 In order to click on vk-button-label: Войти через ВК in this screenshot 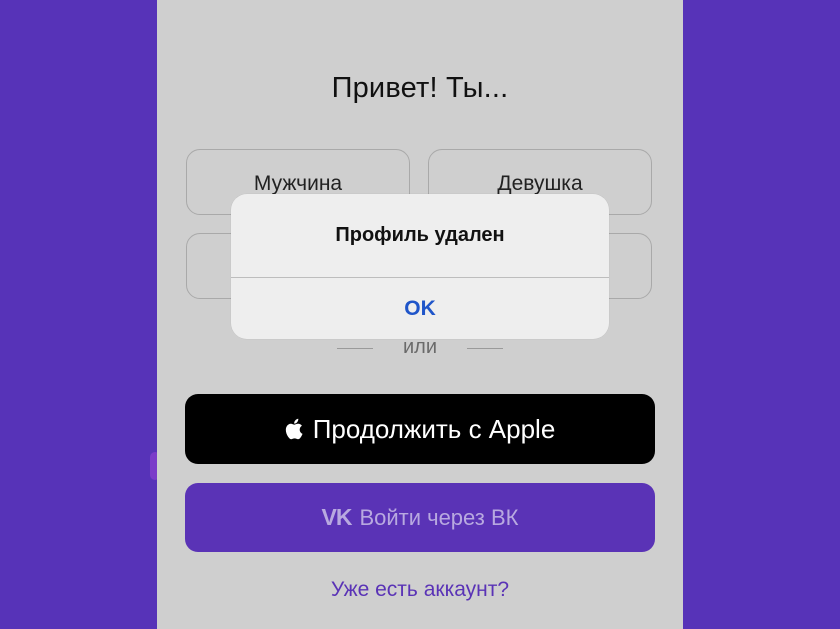, I will do `click(439, 517)`.